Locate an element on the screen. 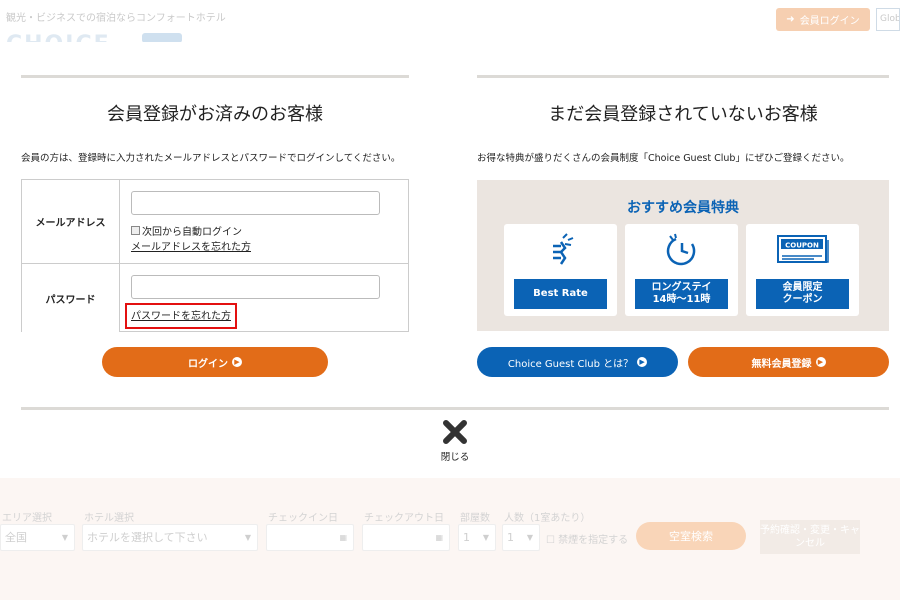 The height and width of the screenshot is (600, 900). guests-select: 1 ▼ is located at coordinates (521, 537).